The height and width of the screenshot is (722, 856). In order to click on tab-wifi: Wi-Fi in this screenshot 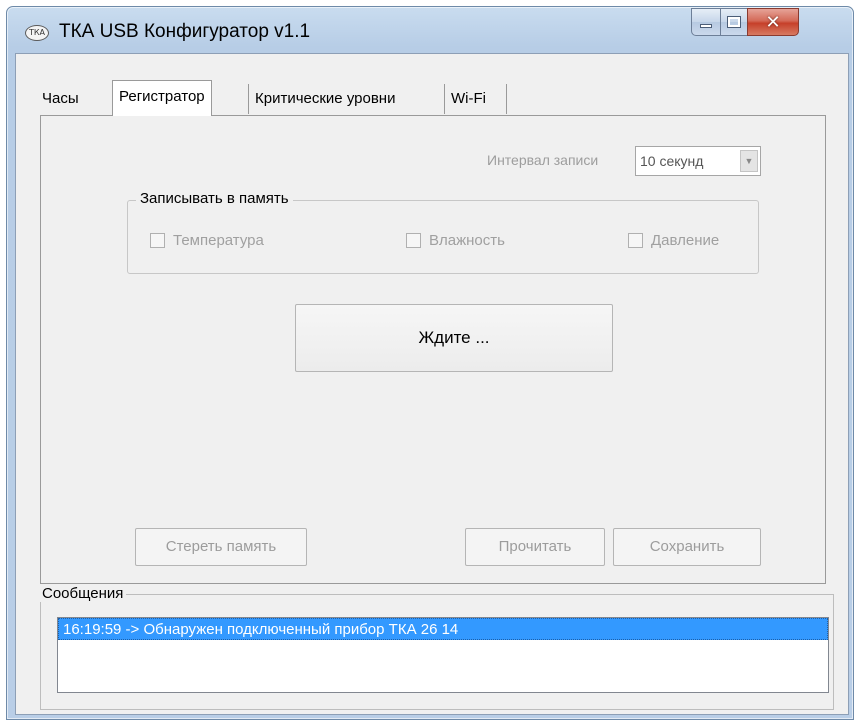, I will do `click(475, 99)`.